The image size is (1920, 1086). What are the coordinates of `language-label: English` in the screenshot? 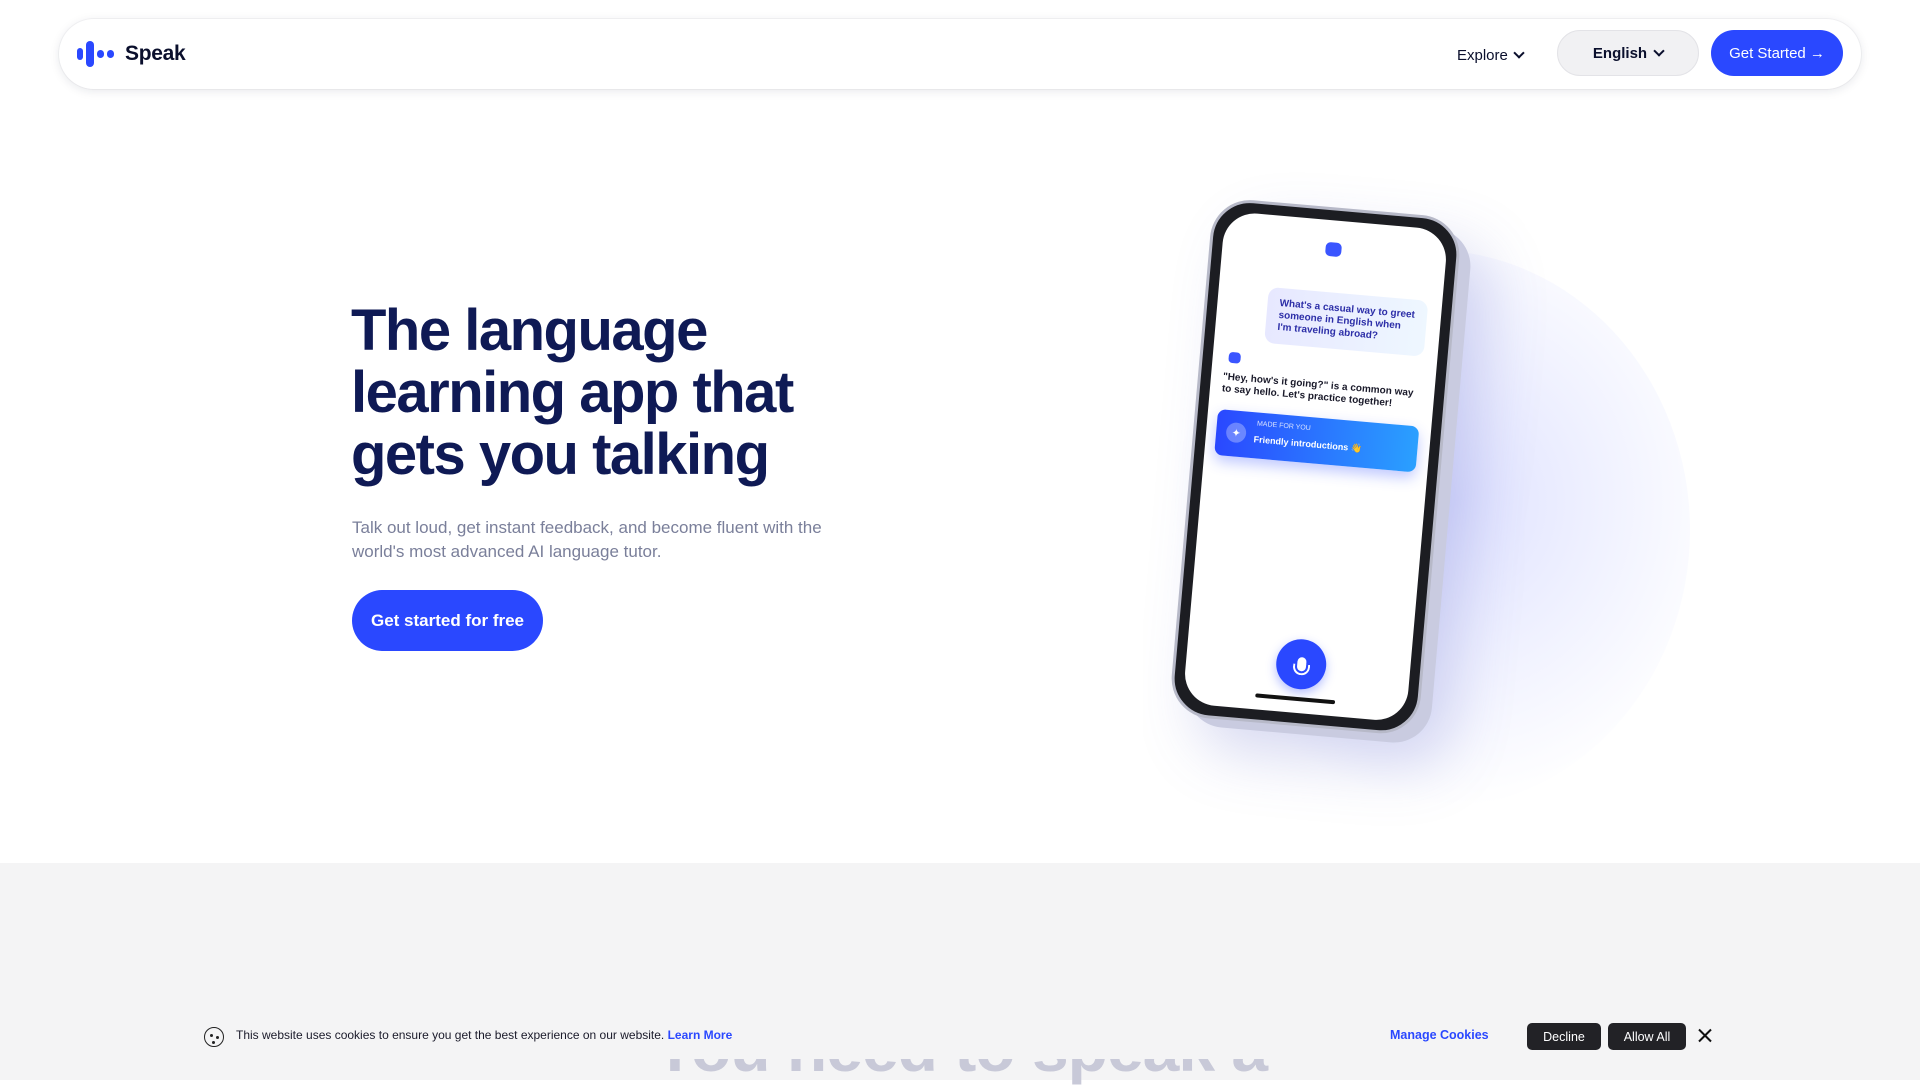 It's located at (1620, 53).